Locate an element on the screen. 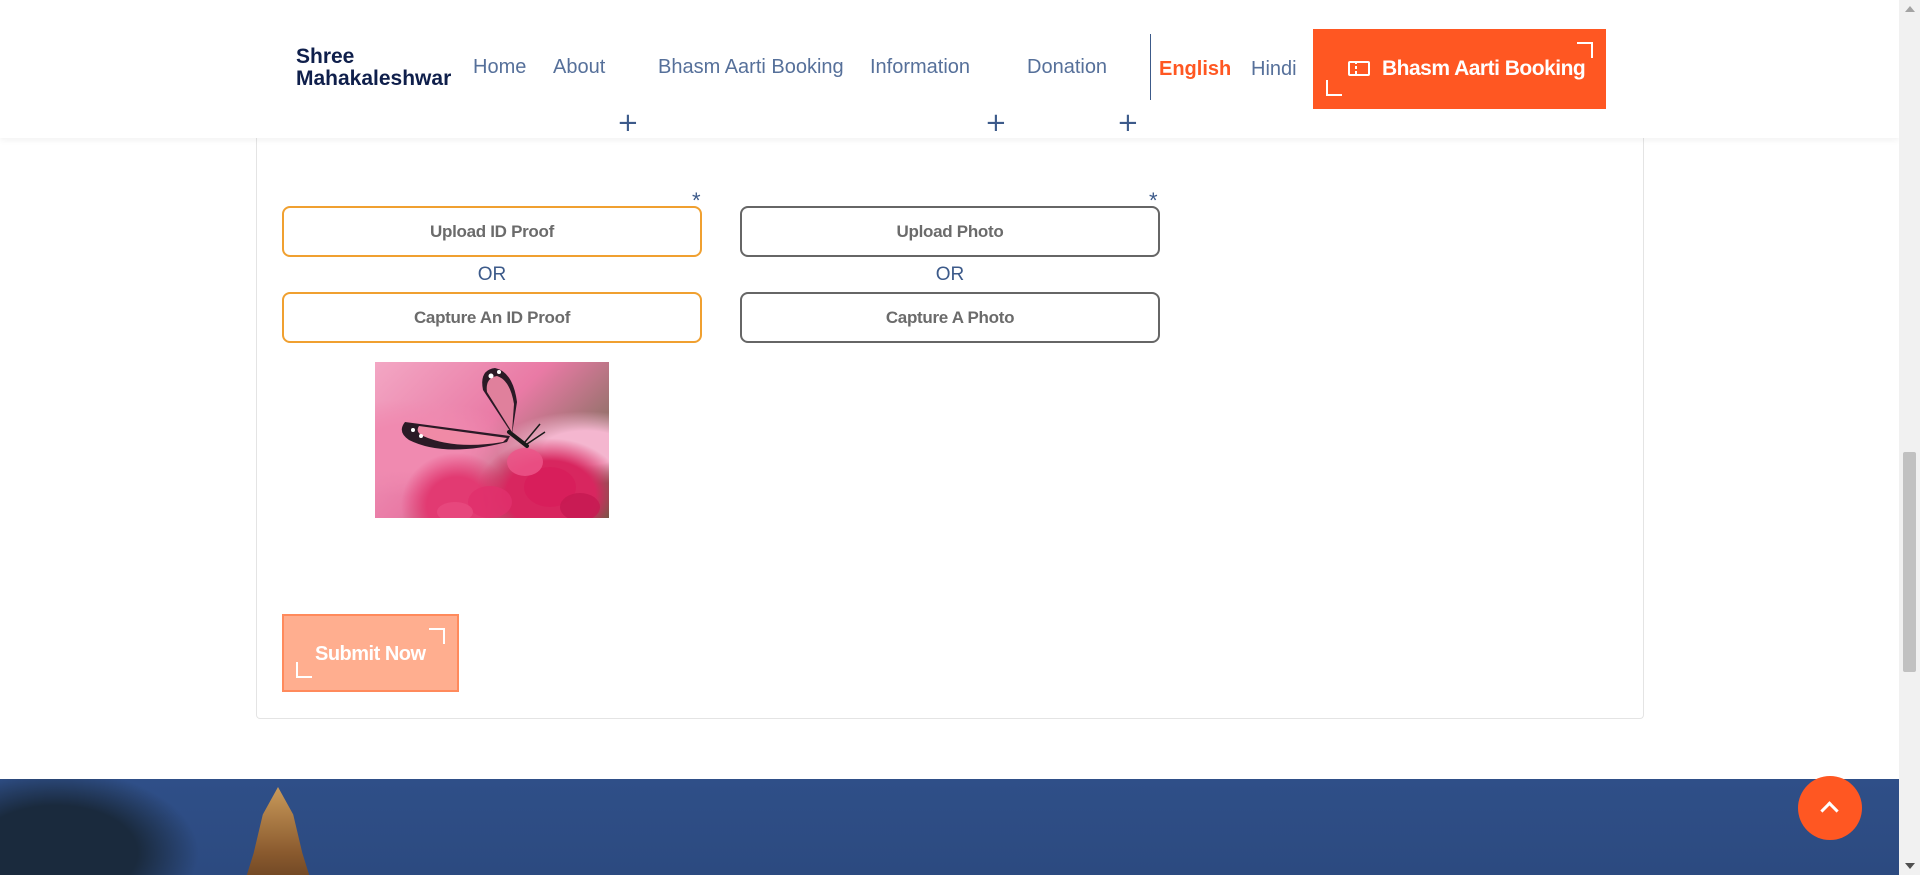 Image resolution: width=1920 pixels, height=875 pixels. nav-divider is located at coordinates (1150, 67).